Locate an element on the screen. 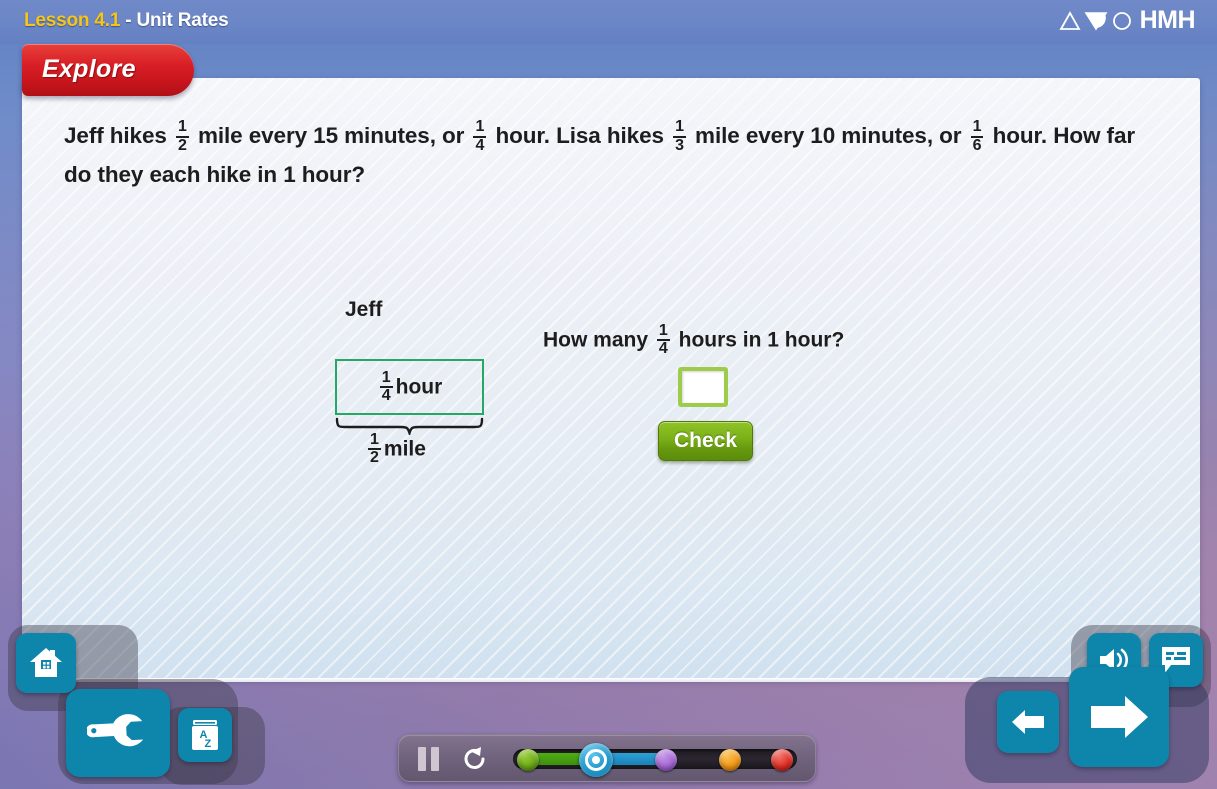 The width and height of the screenshot is (1217, 789). diagram-time-box-label: 1 4 hour is located at coordinates (410, 386).